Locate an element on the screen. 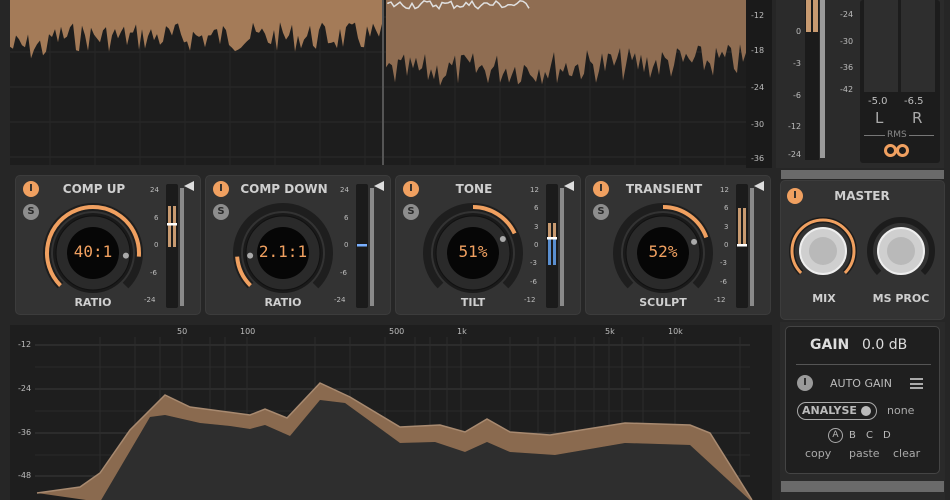  knob-label: RATIO is located at coordinates (93, 302).